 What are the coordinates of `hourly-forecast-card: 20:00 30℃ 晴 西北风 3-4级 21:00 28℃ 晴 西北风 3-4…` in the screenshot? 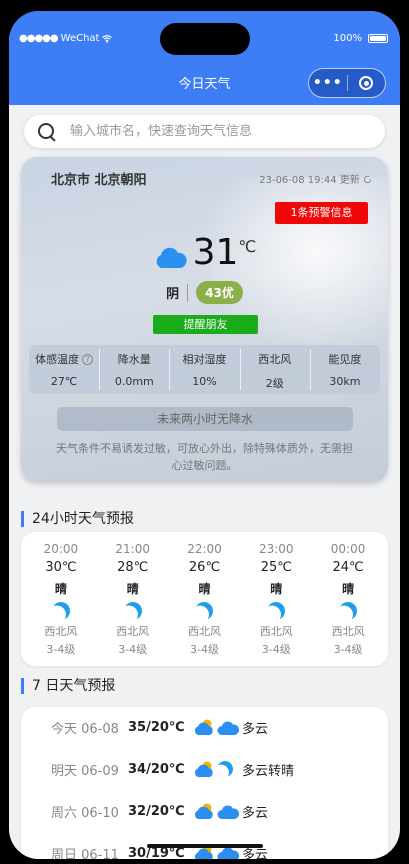 It's located at (204, 599).